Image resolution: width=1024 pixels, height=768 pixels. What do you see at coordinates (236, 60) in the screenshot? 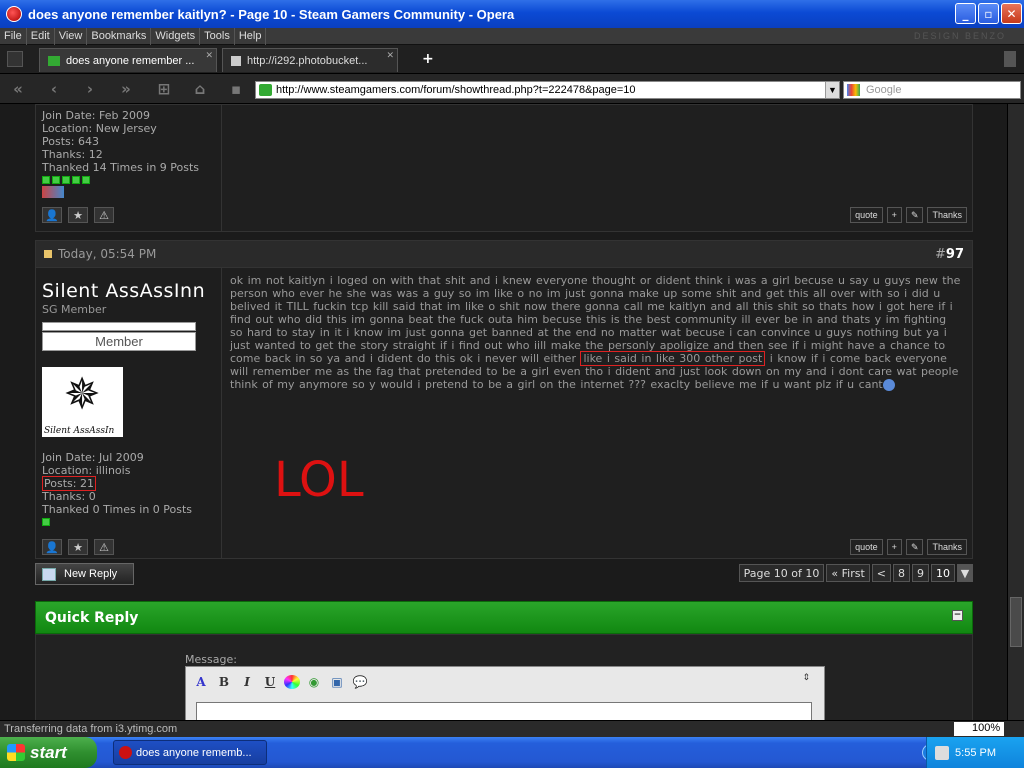
I see `tab-favicon` at bounding box center [236, 60].